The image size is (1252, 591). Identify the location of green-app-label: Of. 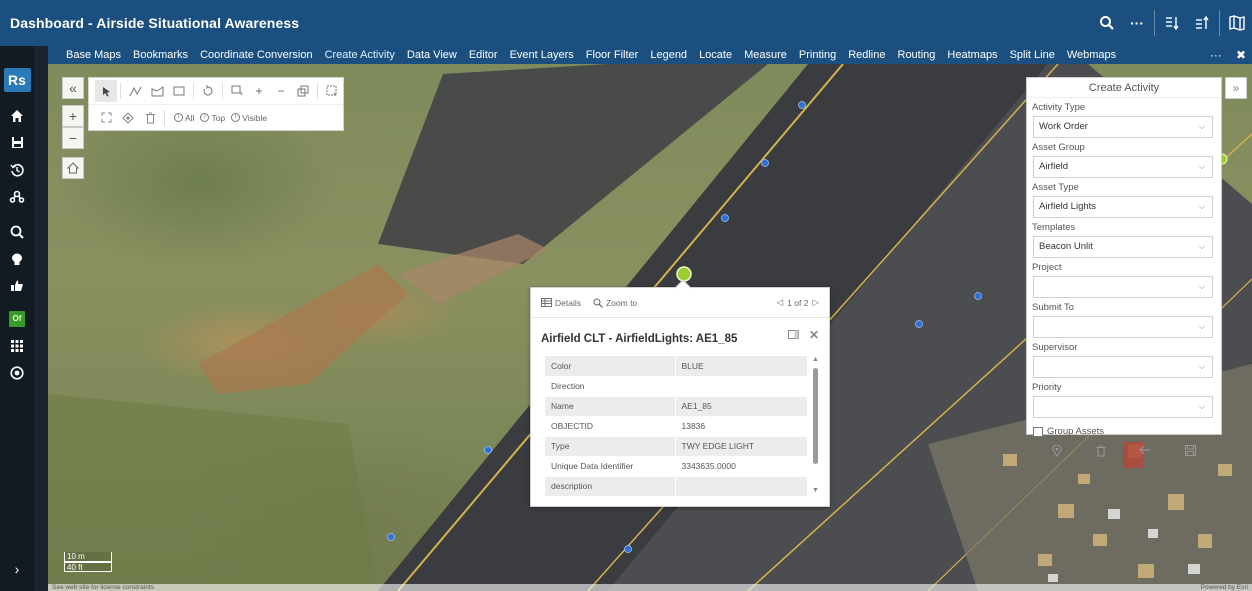
(17, 318).